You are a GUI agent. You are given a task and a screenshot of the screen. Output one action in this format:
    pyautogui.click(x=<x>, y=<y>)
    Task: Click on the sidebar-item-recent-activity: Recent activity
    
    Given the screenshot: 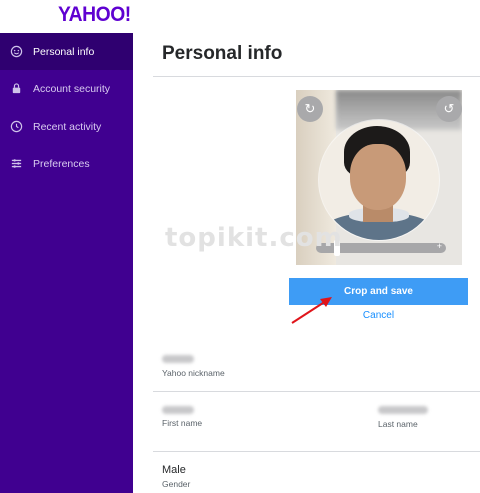 What is the action you would take?
    pyautogui.click(x=66, y=126)
    